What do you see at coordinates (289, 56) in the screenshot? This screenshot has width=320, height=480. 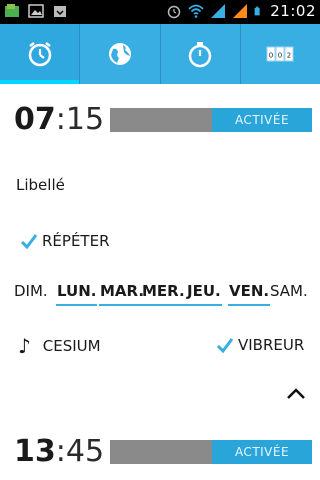 I see `svg-text: 2` at bounding box center [289, 56].